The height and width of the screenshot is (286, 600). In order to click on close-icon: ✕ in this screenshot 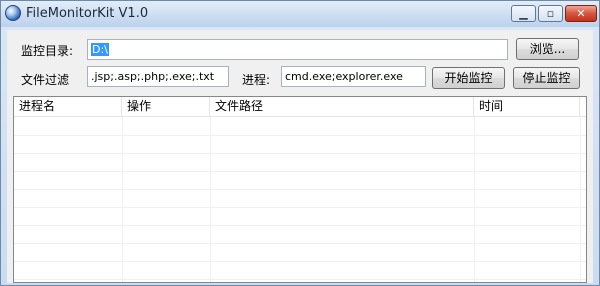, I will do `click(581, 13)`.